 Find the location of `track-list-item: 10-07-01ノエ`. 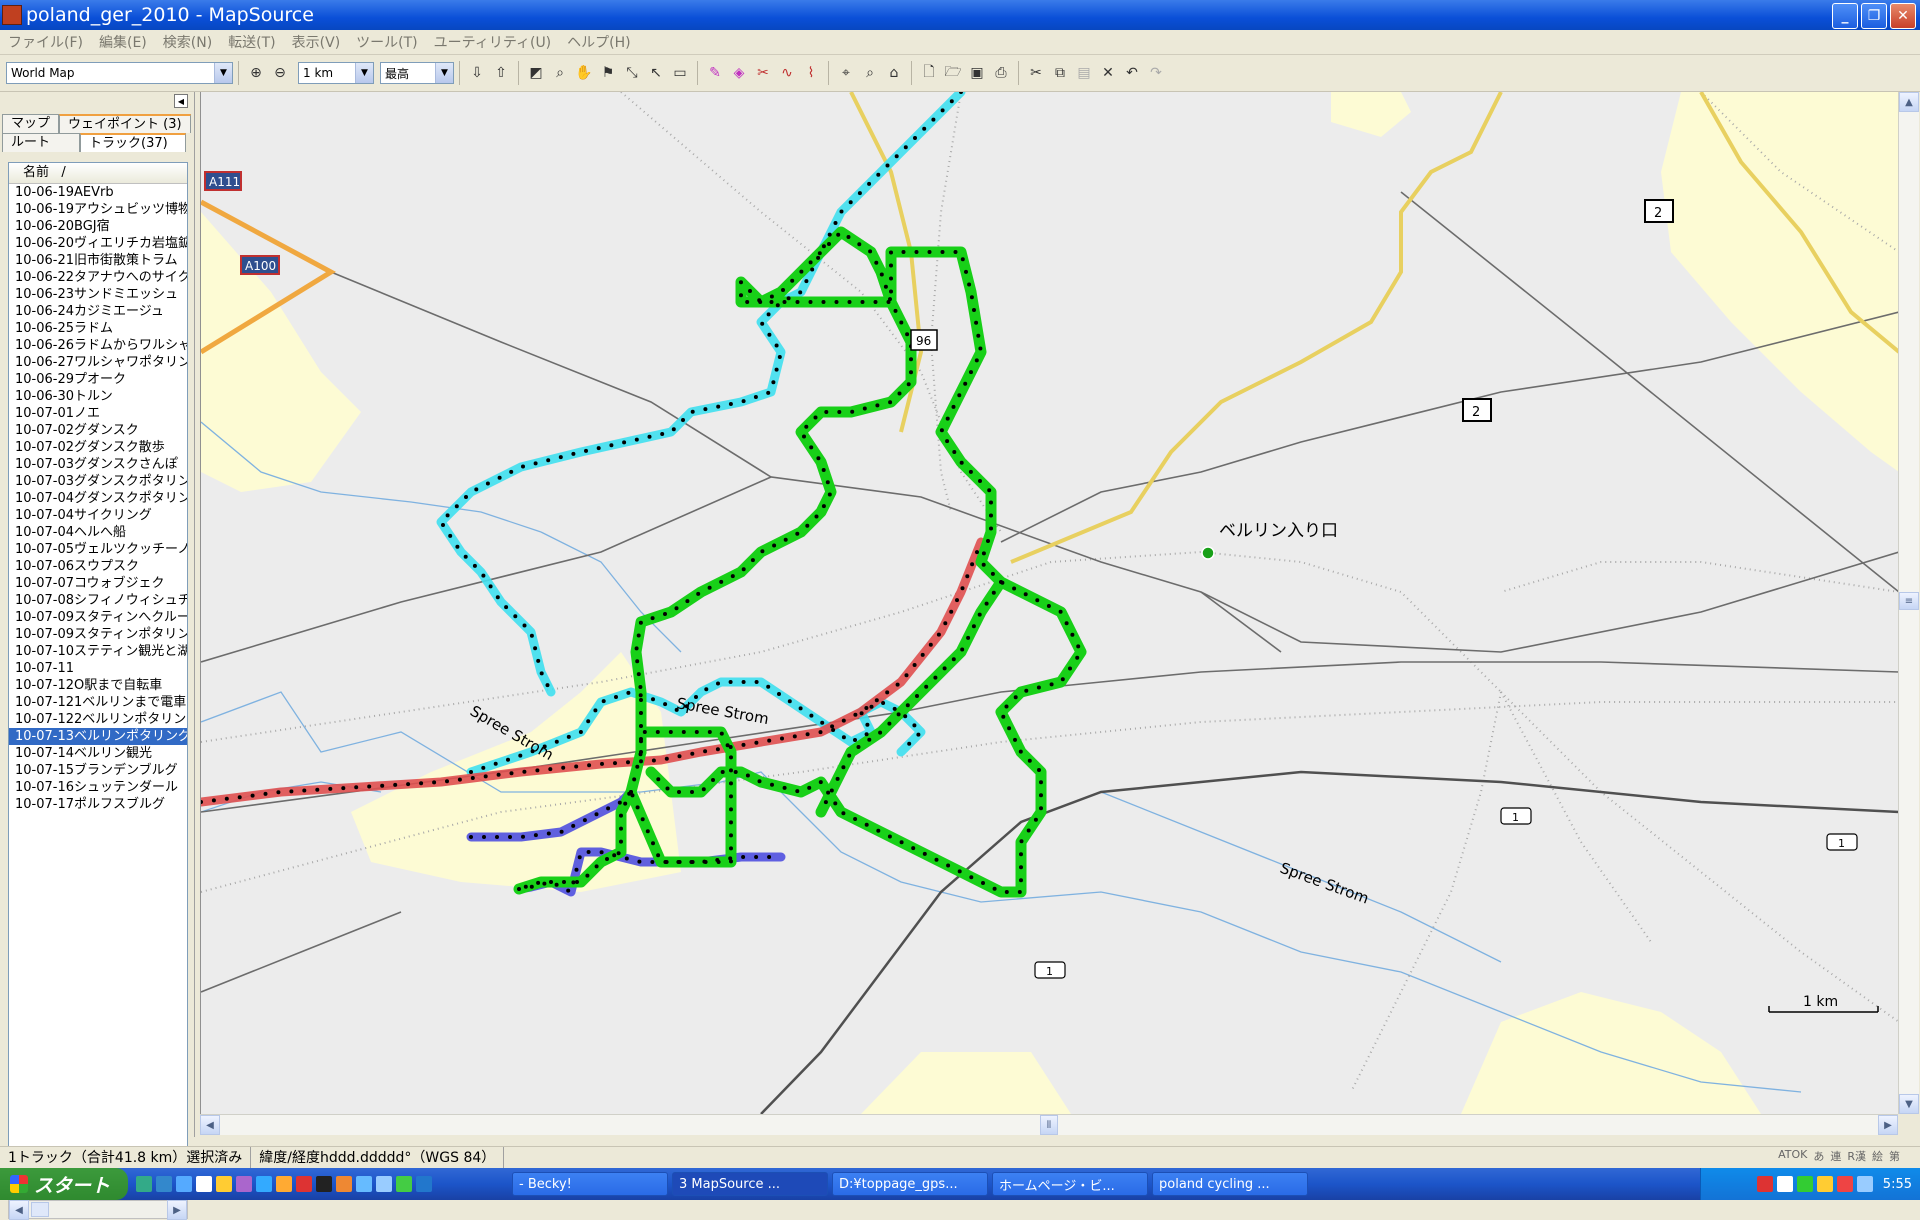

track-list-item: 10-07-01ノエ is located at coordinates (98, 413).